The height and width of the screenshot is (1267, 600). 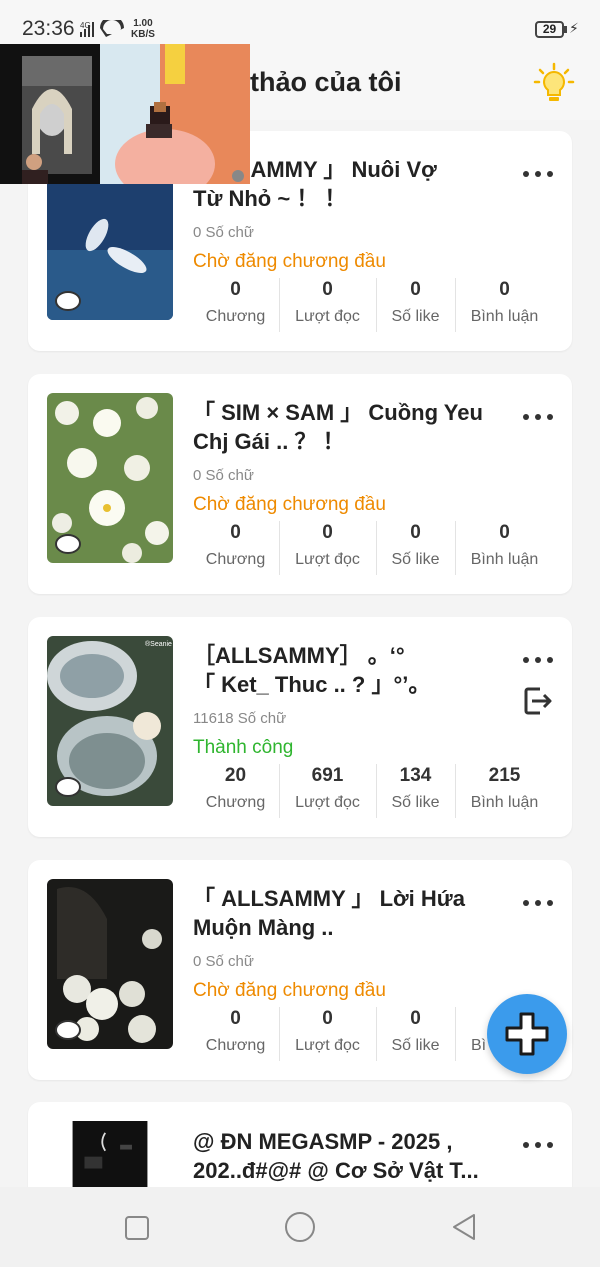 What do you see at coordinates (504, 775) in the screenshot?
I see `comments-count: 215` at bounding box center [504, 775].